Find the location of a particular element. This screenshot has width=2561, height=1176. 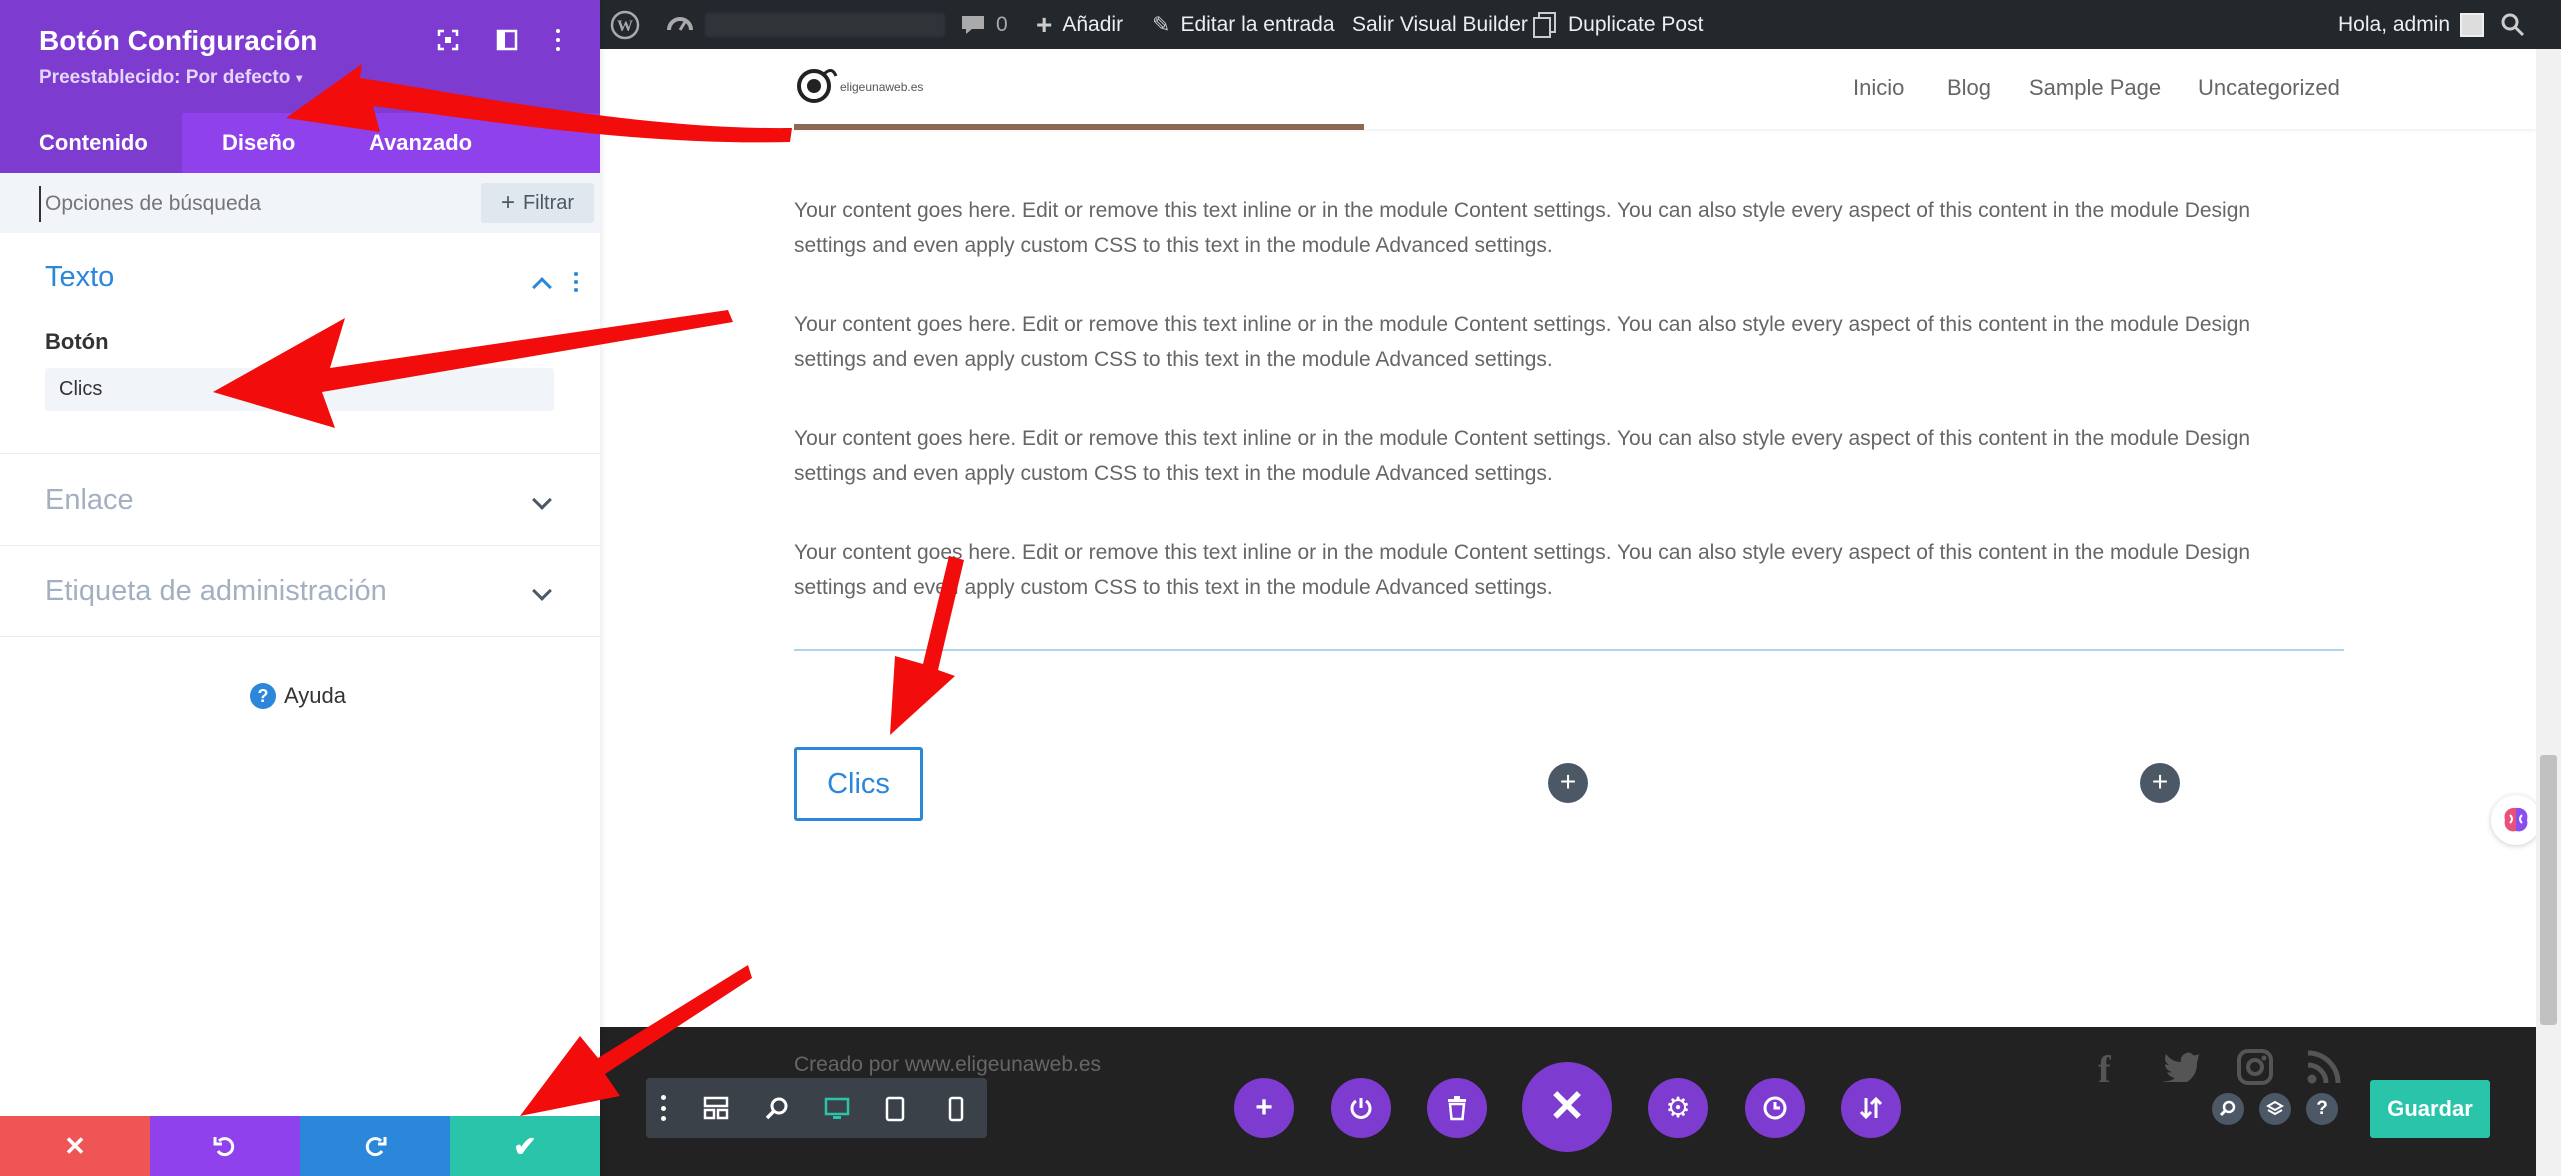

exit-visual-builder-link: Salir Visual Builder is located at coordinates (1440, 24).